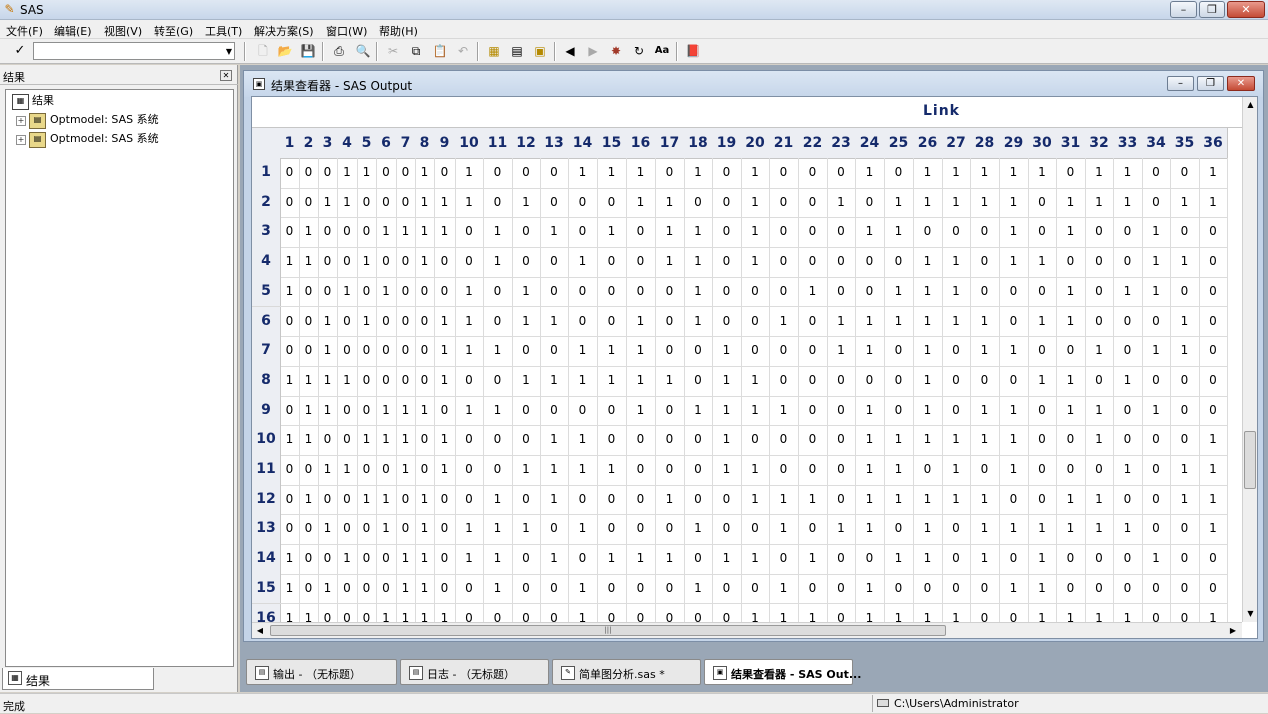 The image size is (1268, 714). I want to click on undo-icon: ↶, so click(463, 51).